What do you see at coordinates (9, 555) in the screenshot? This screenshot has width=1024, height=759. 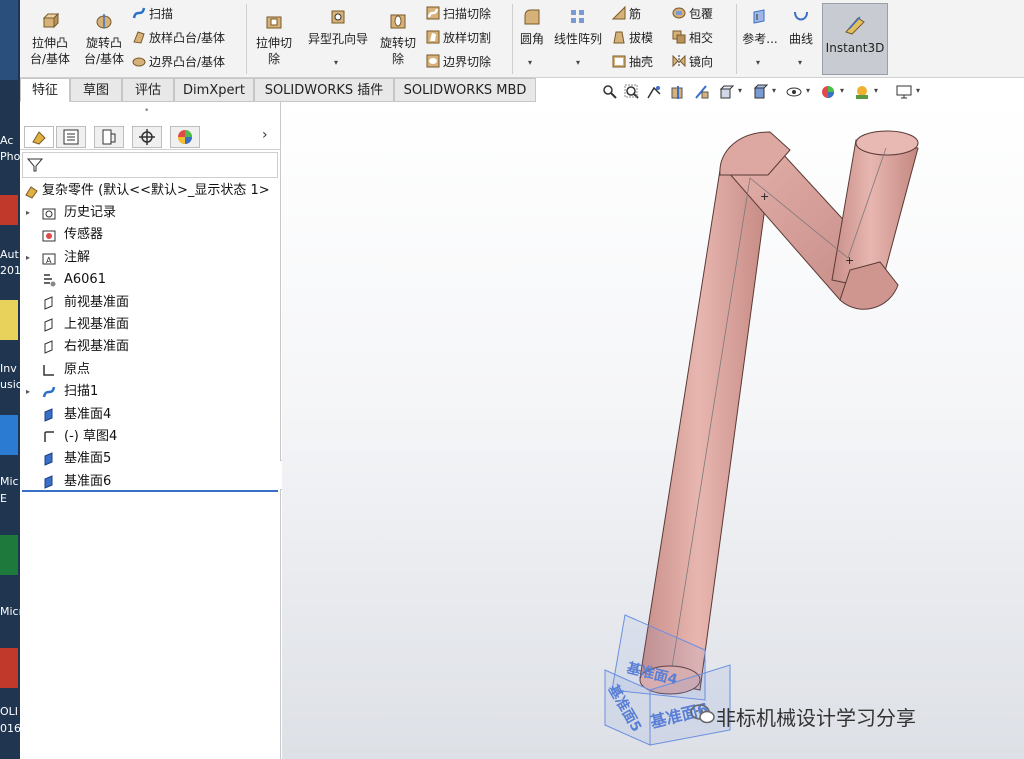 I see `excel-icon` at bounding box center [9, 555].